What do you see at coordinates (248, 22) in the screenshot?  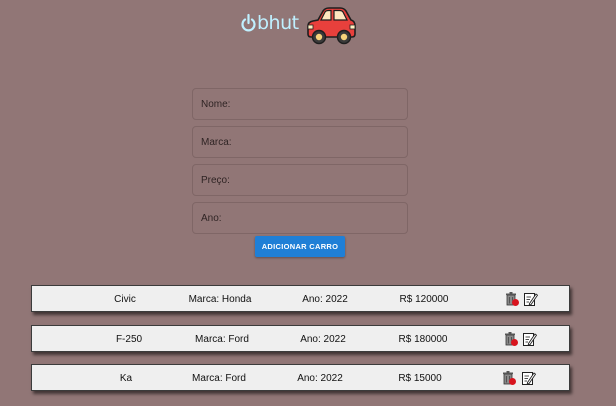 I see `power-icon` at bounding box center [248, 22].